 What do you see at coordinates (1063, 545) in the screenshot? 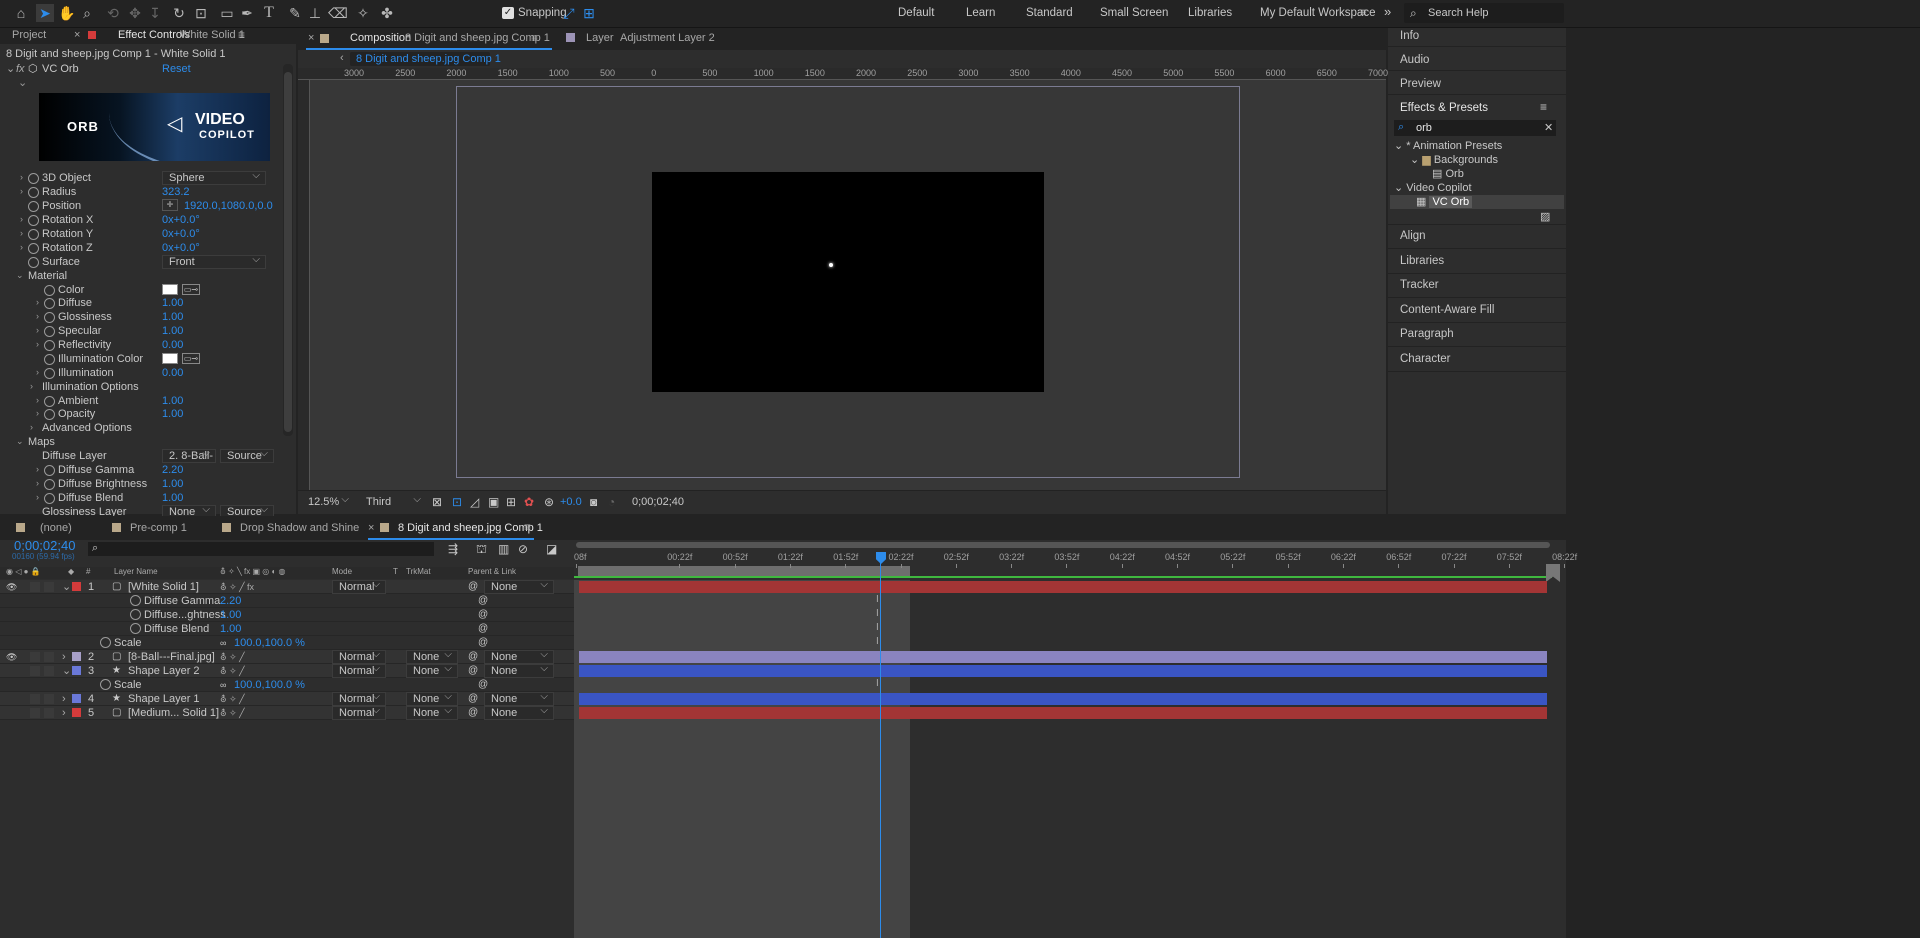
I see `time-navigator` at bounding box center [1063, 545].